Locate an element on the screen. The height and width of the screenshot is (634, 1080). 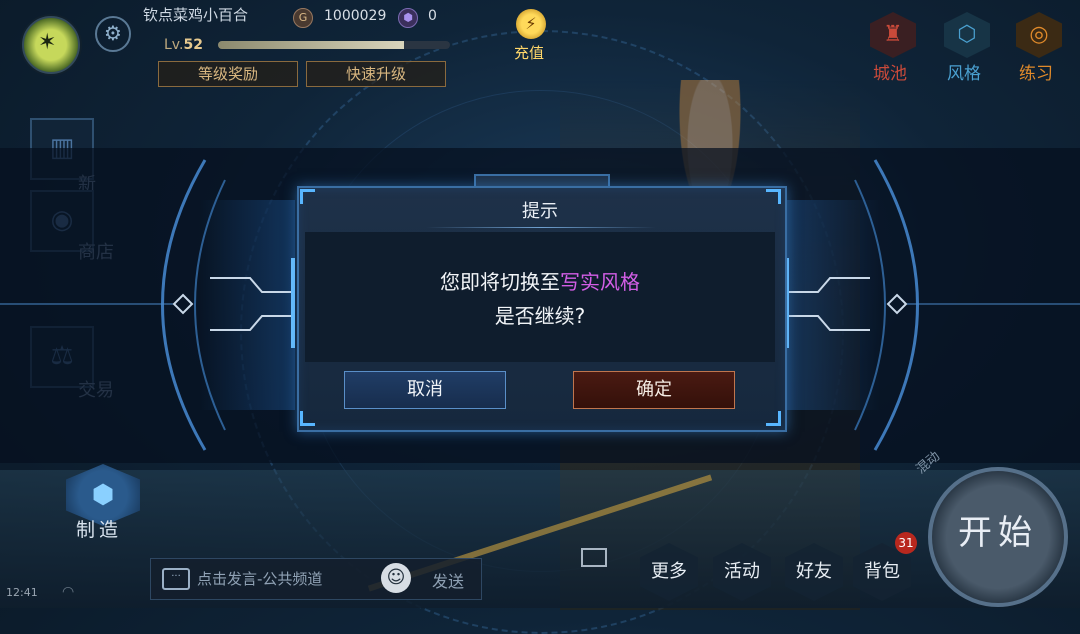
dialog-content-panel is located at coordinates (540, 297).